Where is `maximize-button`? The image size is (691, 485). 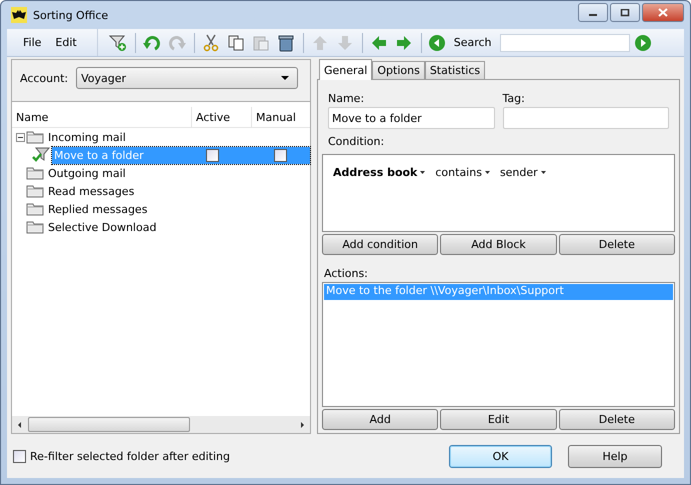
maximize-button is located at coordinates (625, 12).